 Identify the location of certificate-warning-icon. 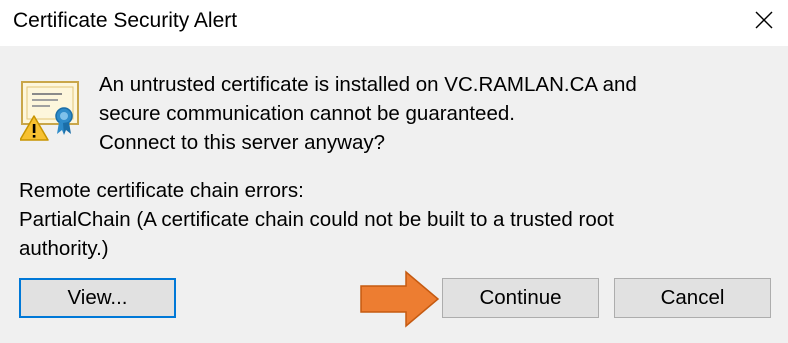
(49, 111).